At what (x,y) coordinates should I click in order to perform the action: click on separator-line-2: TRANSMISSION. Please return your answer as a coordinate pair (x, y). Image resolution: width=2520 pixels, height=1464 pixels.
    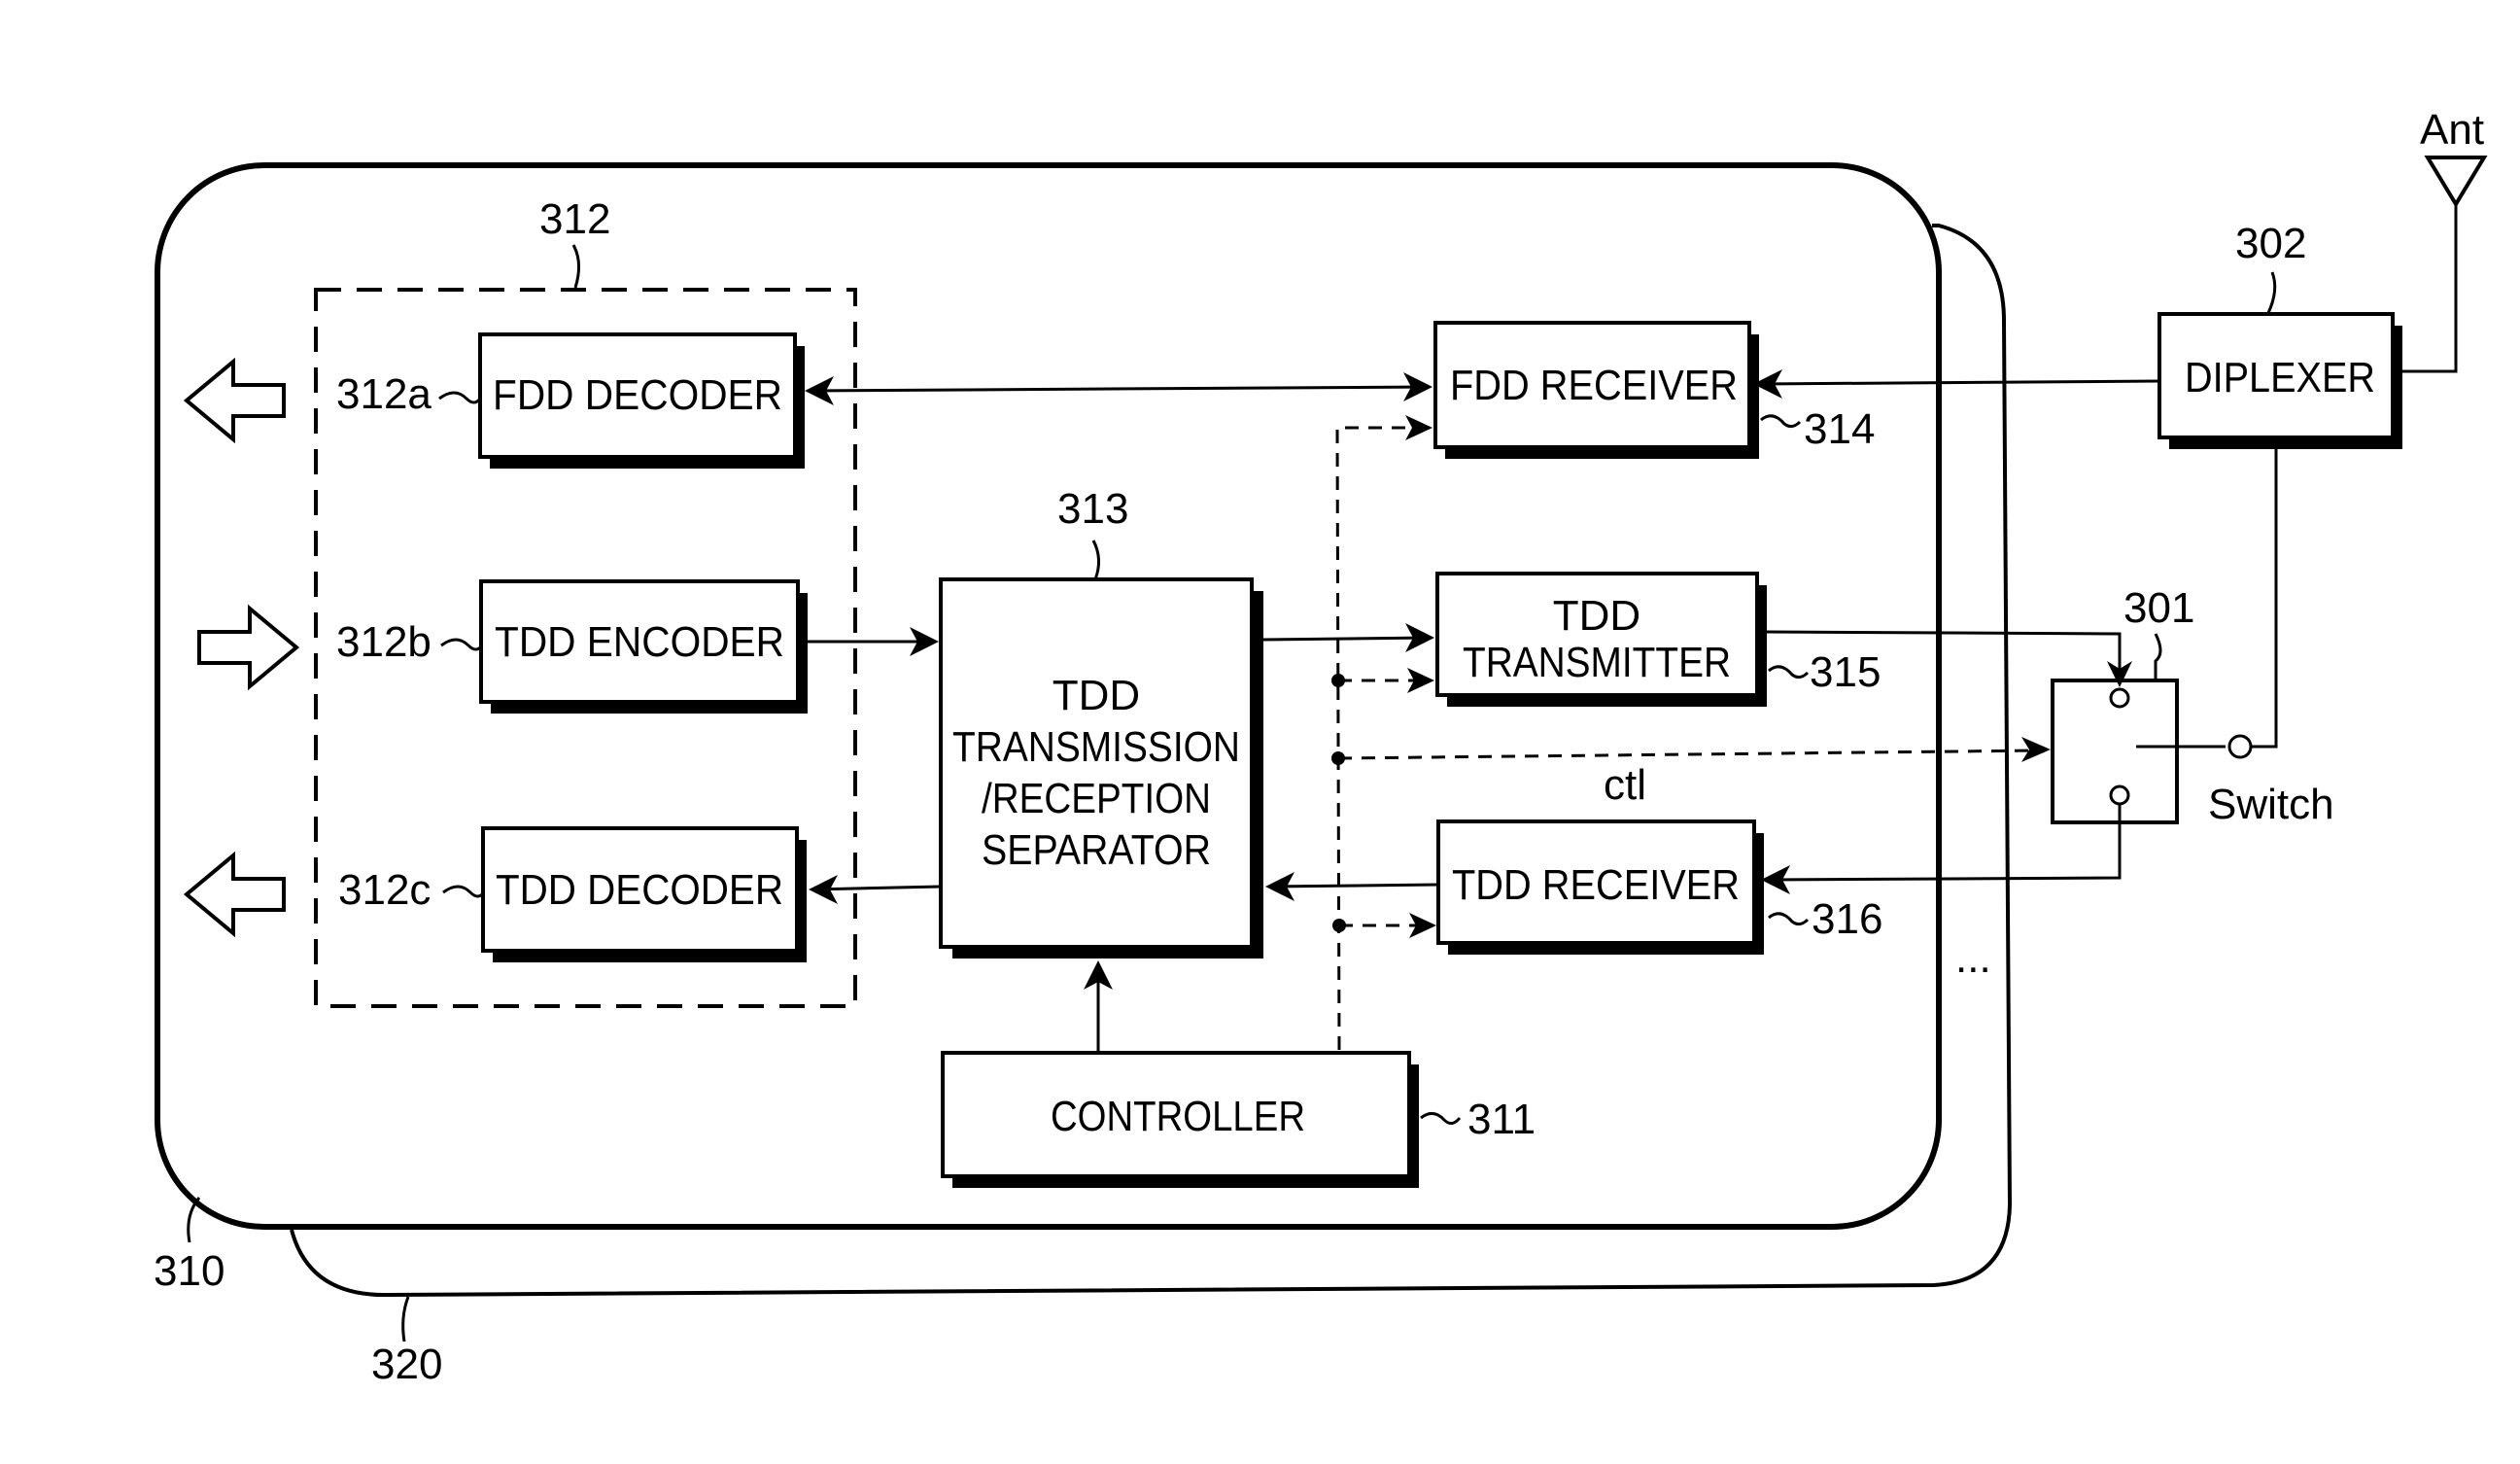
    Looking at the image, I should click on (1096, 747).